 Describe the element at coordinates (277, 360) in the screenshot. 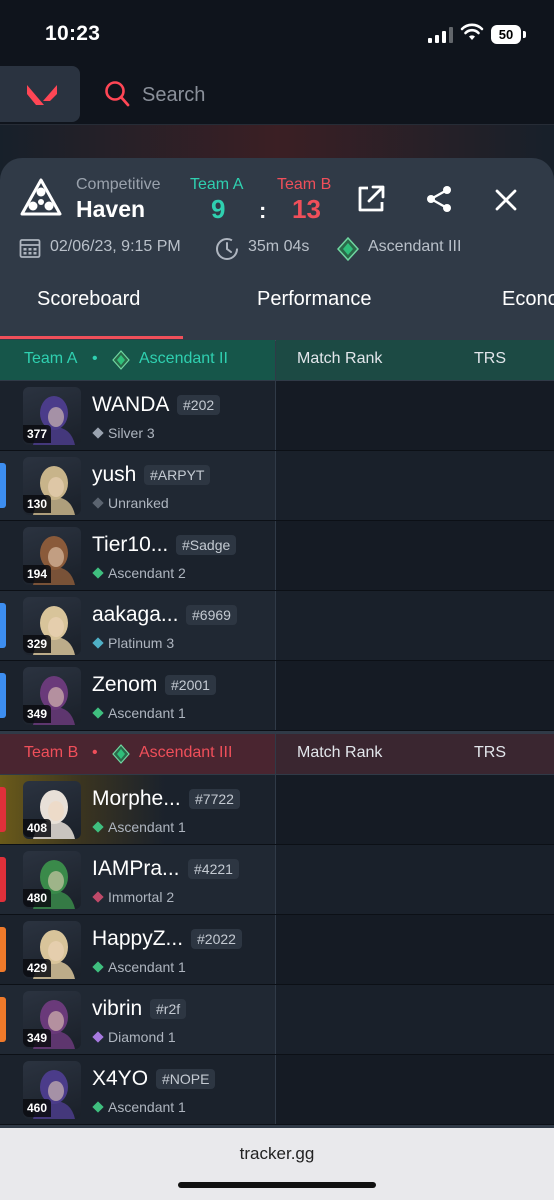

I see `team-a-header: Team A • Ascendant II Match Rank TRS` at that location.